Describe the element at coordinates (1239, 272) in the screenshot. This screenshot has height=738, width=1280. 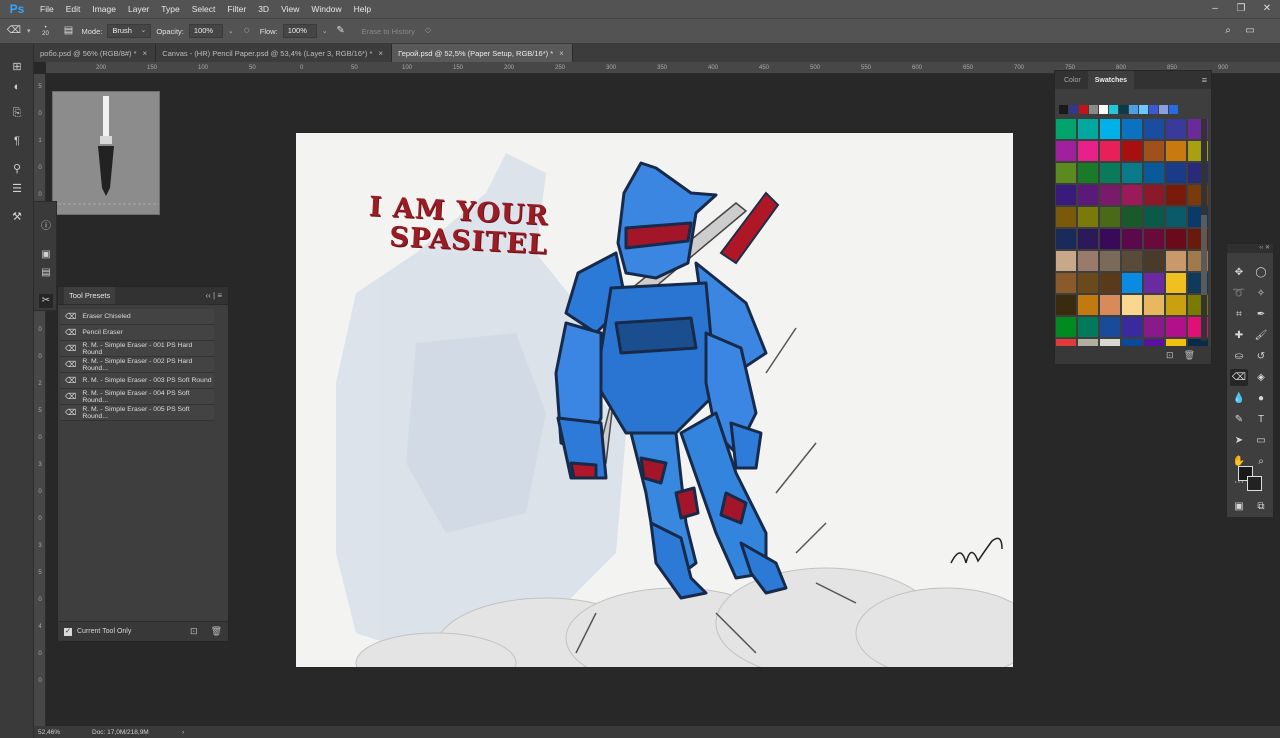
I see `move-tool-icon: ✥` at that location.